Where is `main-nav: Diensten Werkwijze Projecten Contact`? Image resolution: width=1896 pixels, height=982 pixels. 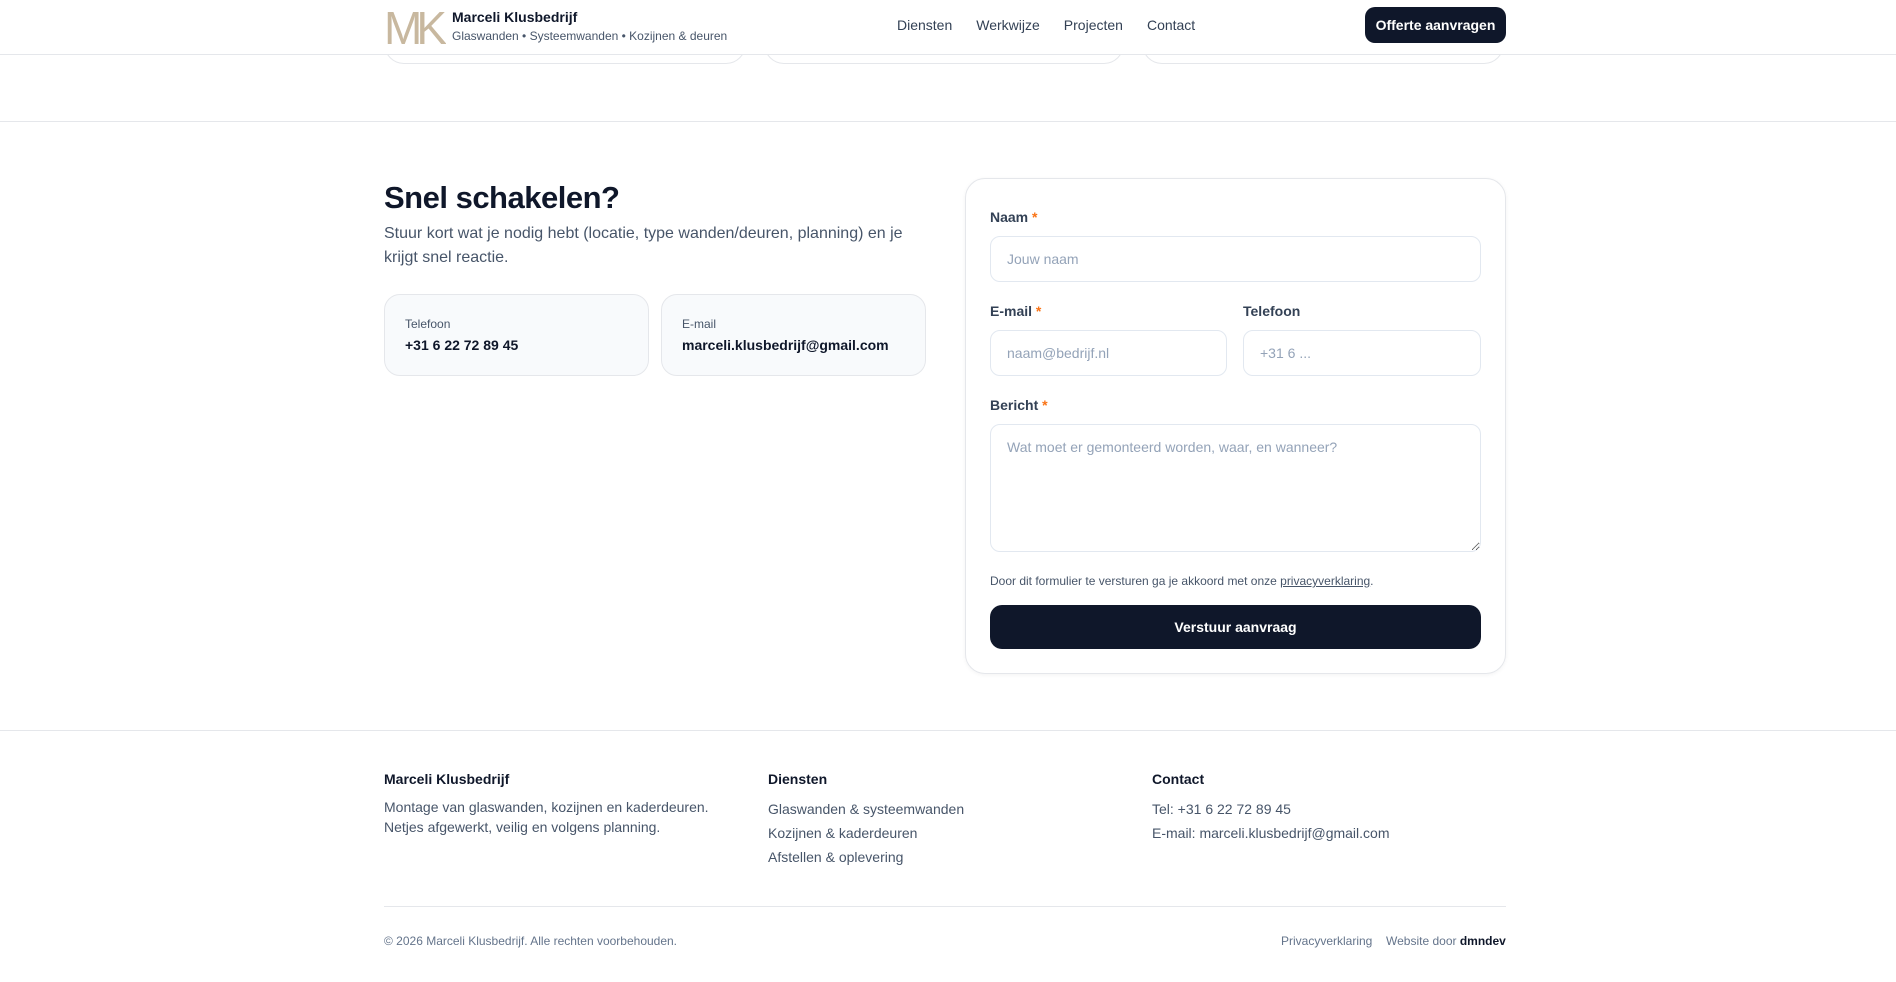 main-nav: Diensten Werkwijze Projecten Contact is located at coordinates (1046, 25).